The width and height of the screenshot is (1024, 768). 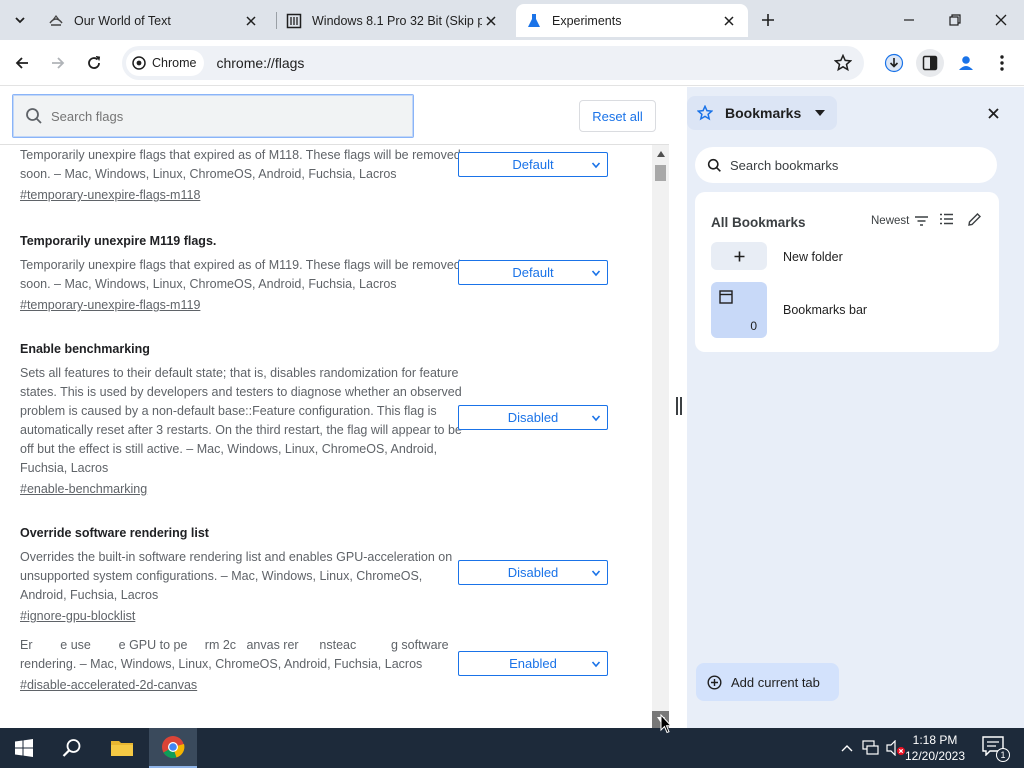 I want to click on new-tab-button, so click(x=768, y=20).